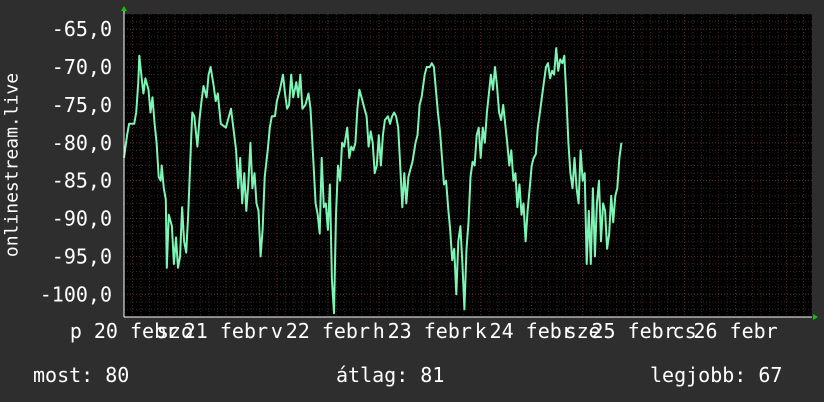  I want to click on x-tick-label: 23 febr, so click(430, 331).